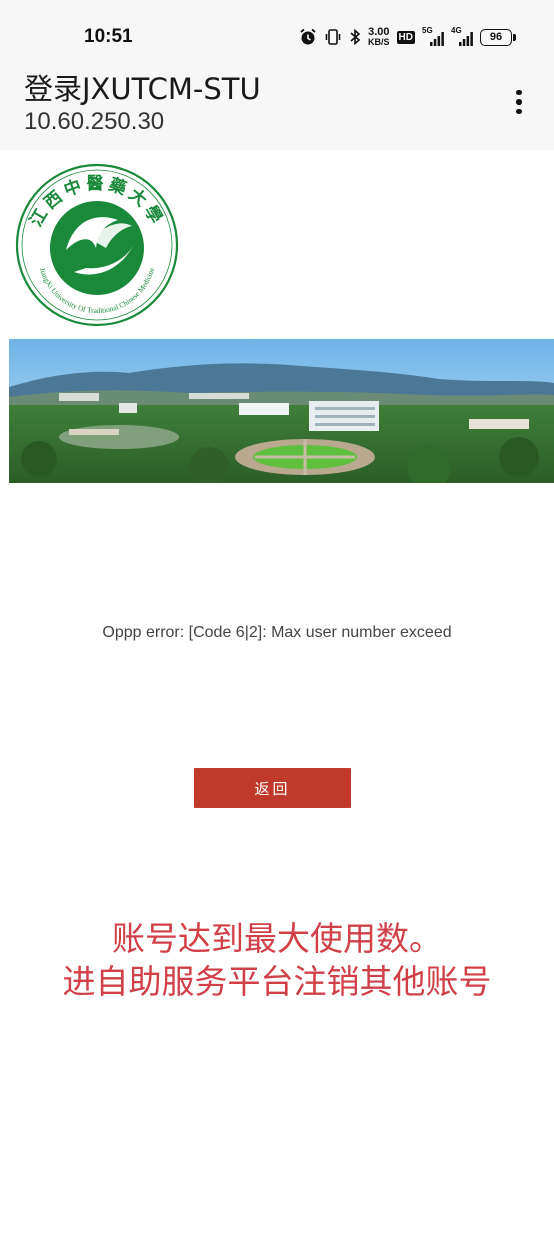  Describe the element at coordinates (379, 36) in the screenshot. I see `network-speed: 3.00 KB/S` at that location.